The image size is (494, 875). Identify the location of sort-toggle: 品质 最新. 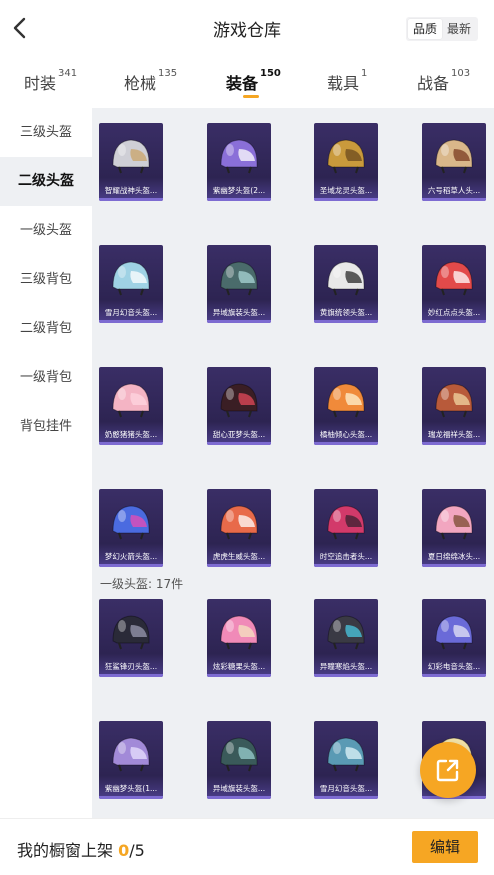
(442, 29).